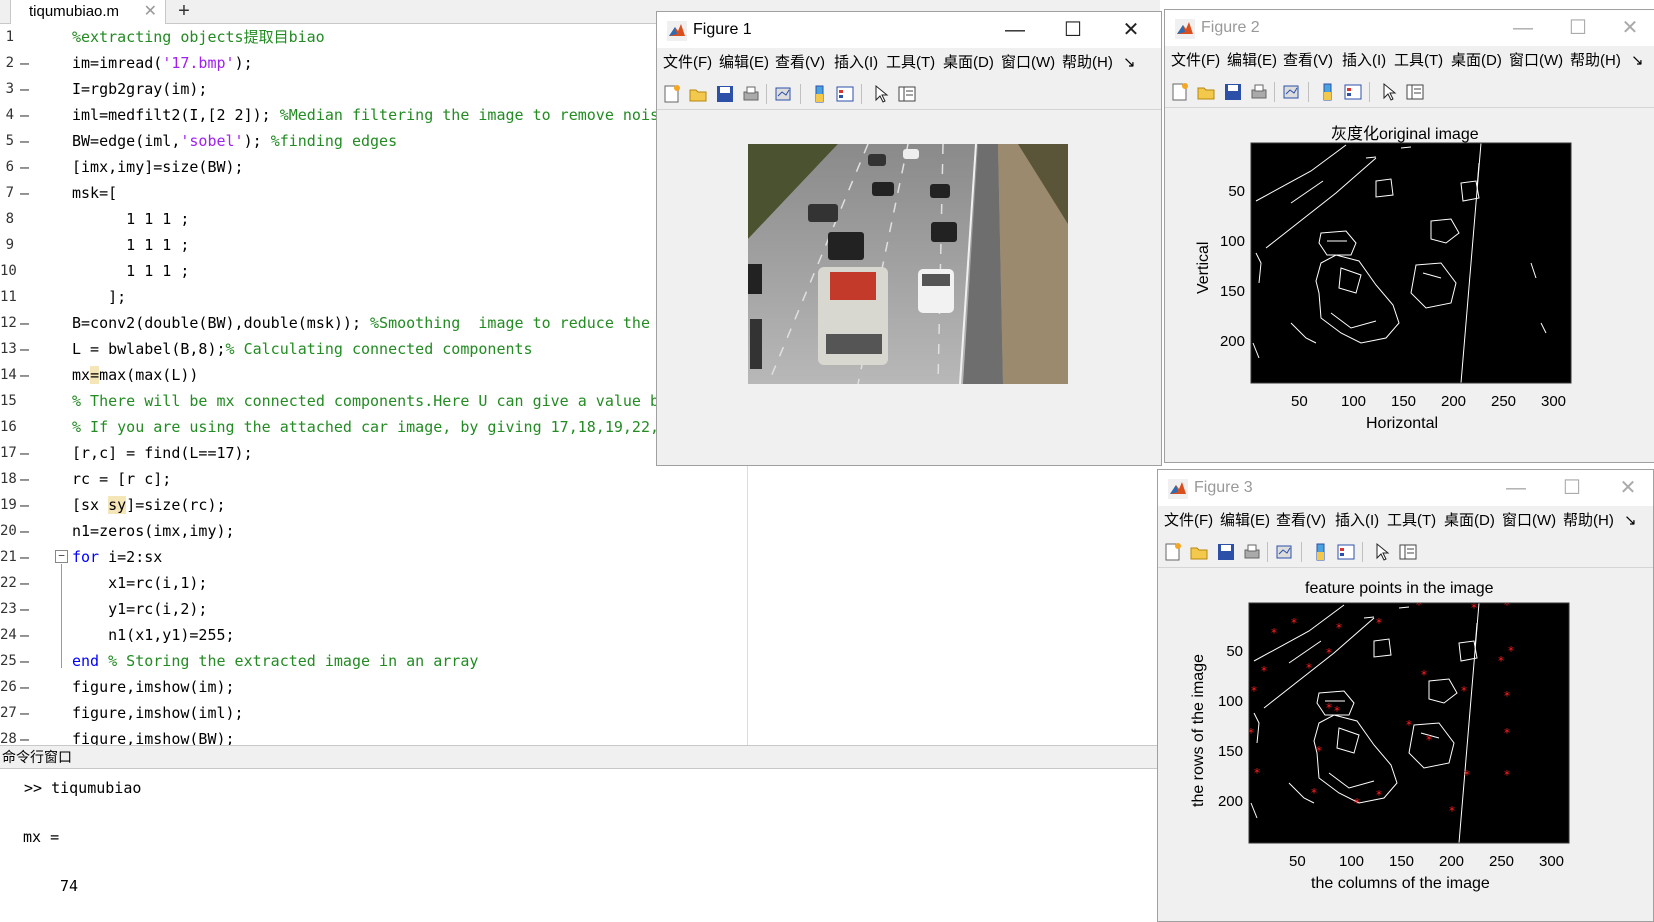 This screenshot has height=922, width=1654. What do you see at coordinates (580, 713) in the screenshot?
I see `code-line: 27—figure,imshow(iml);` at bounding box center [580, 713].